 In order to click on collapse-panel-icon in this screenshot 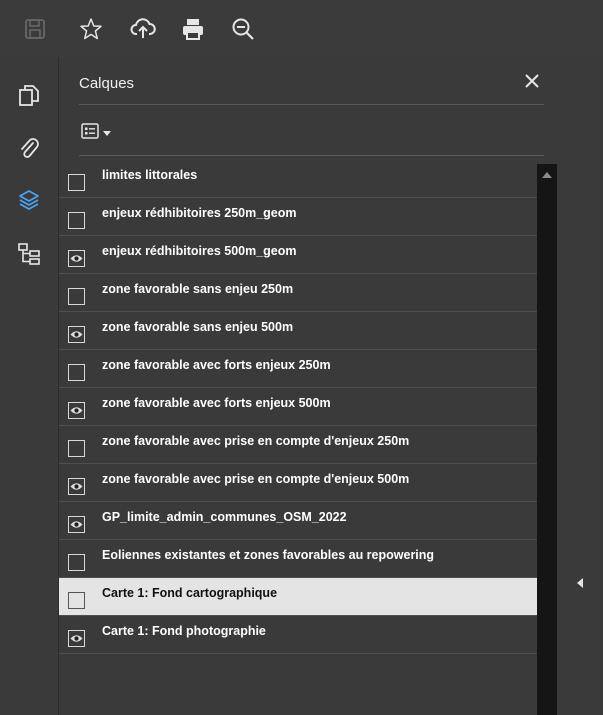, I will do `click(580, 583)`.